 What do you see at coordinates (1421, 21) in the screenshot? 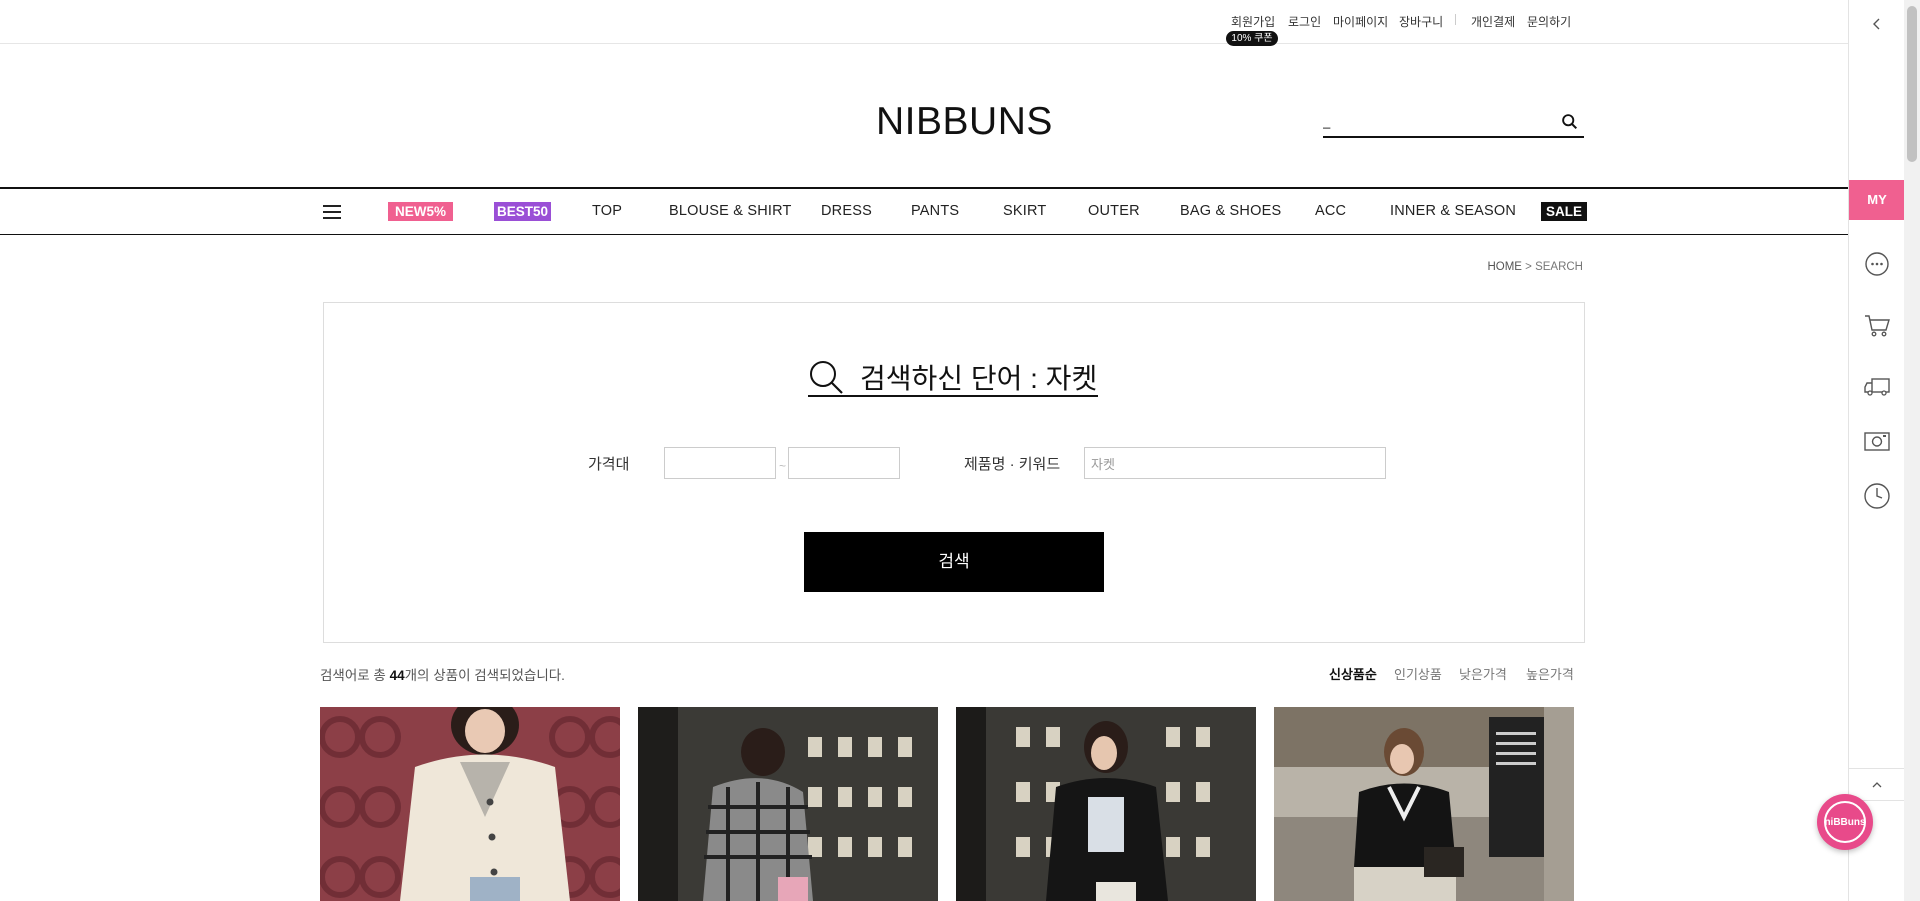
I see `cart-link: 장바구니` at bounding box center [1421, 21].